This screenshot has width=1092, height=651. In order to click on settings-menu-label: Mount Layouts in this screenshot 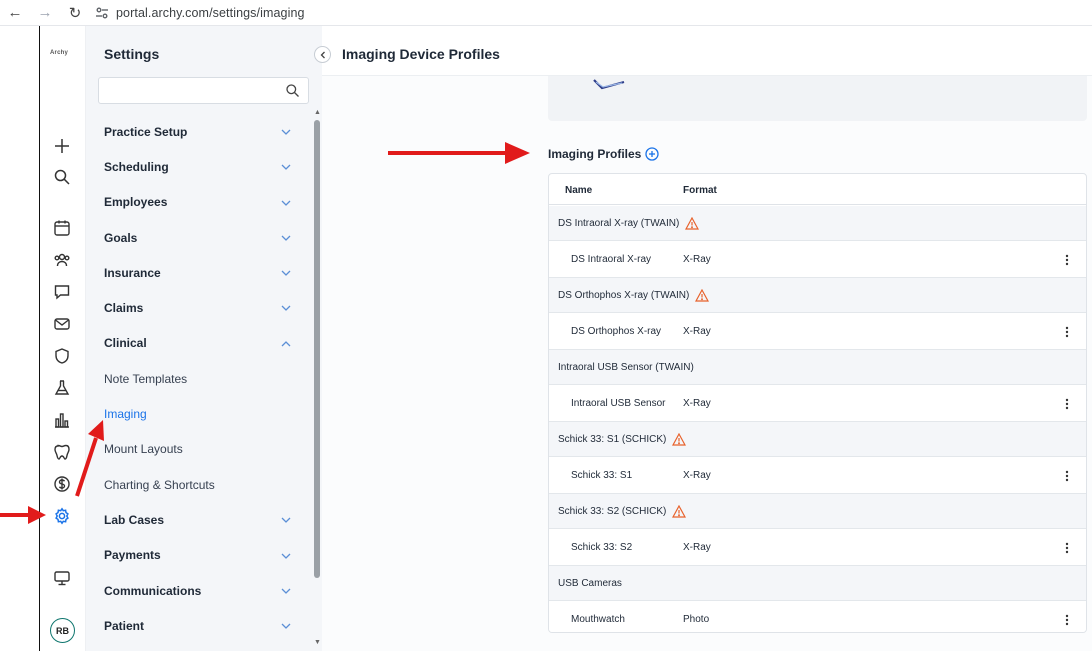, I will do `click(143, 449)`.